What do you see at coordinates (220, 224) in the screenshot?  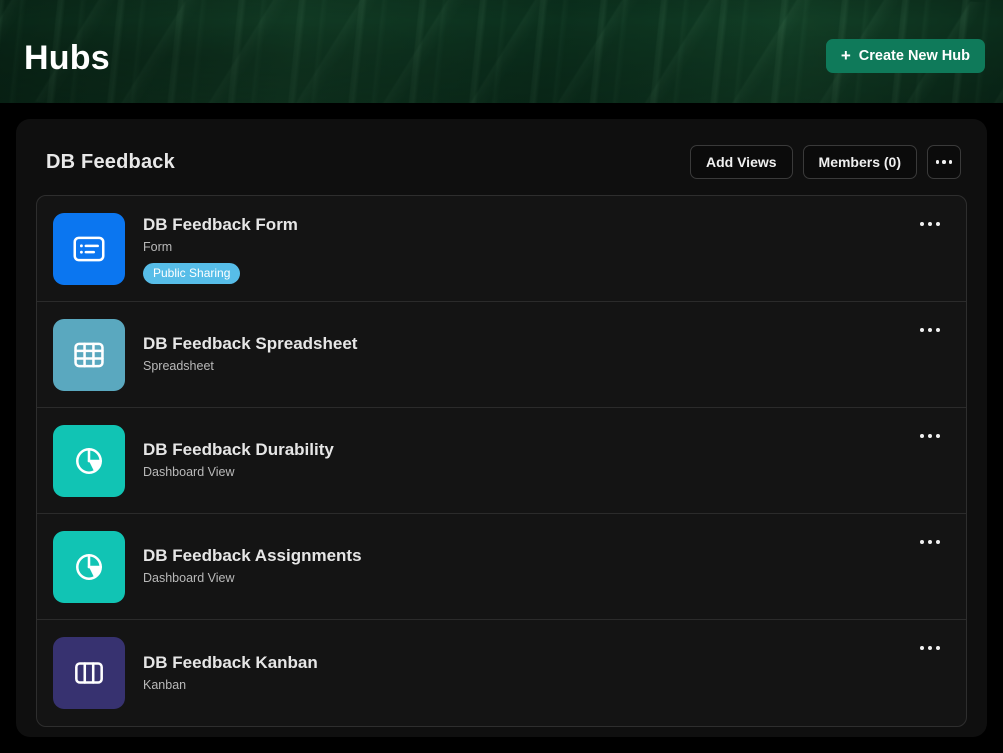 I see `view-name: DB Feedback Form` at bounding box center [220, 224].